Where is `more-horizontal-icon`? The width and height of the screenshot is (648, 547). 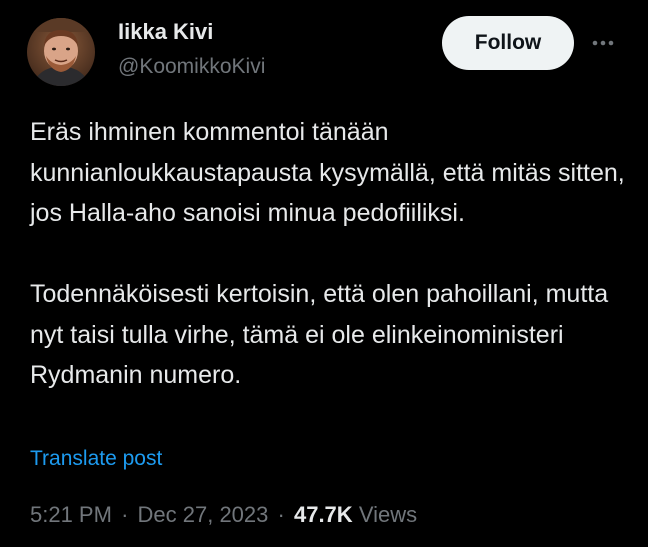
more-horizontal-icon is located at coordinates (603, 43).